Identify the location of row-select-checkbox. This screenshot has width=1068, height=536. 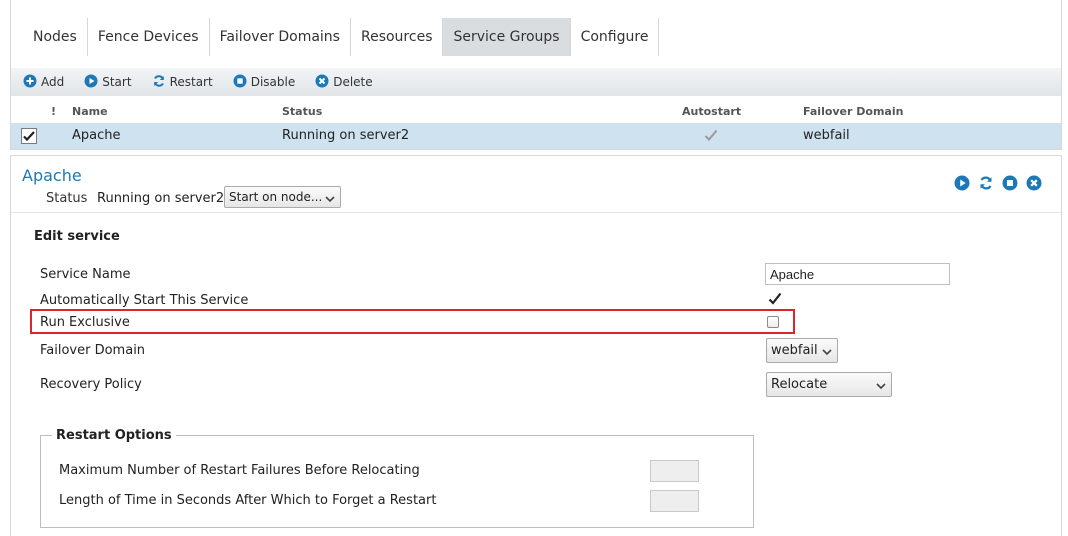
(29, 136).